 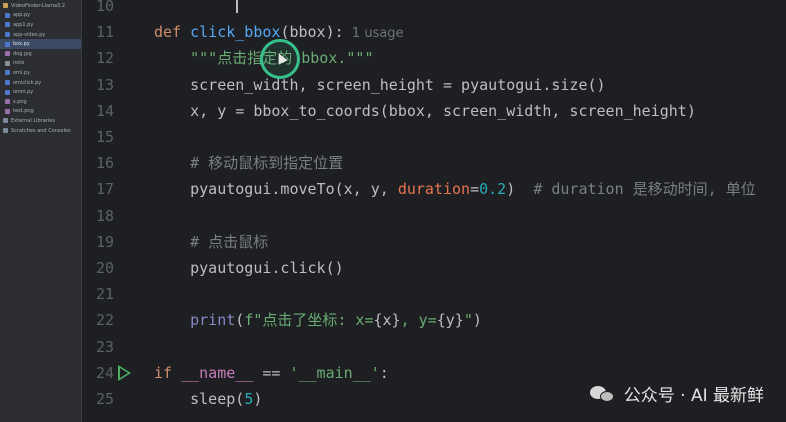 What do you see at coordinates (172, 32) in the screenshot?
I see `code-token: def` at bounding box center [172, 32].